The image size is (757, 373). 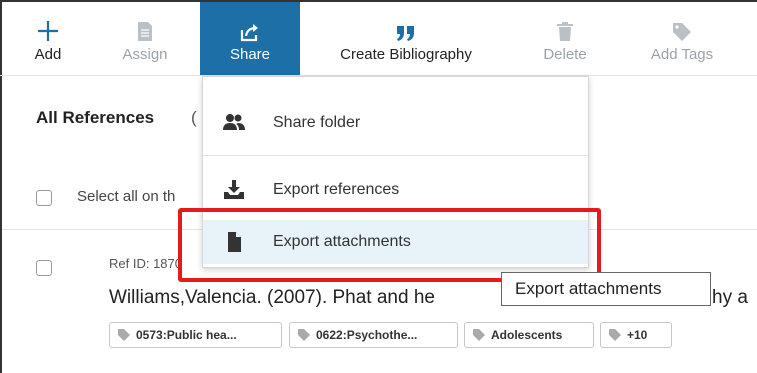 I want to click on menu-item-share-folder: Share folder, so click(x=395, y=123).